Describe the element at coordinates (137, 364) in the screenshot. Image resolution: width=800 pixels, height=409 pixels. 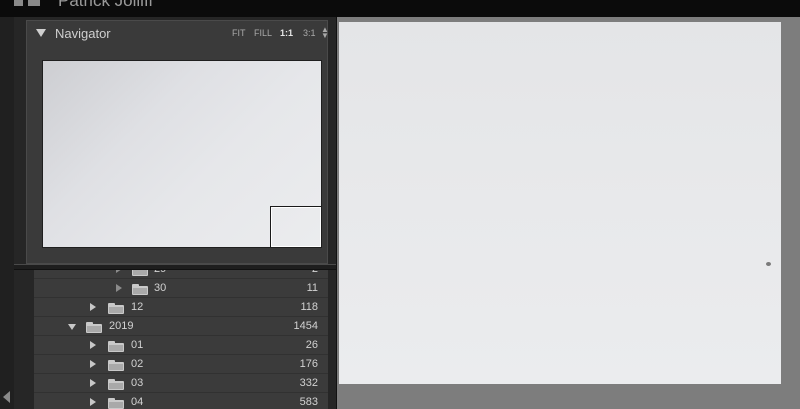
I see `folder-label: 02` at that location.